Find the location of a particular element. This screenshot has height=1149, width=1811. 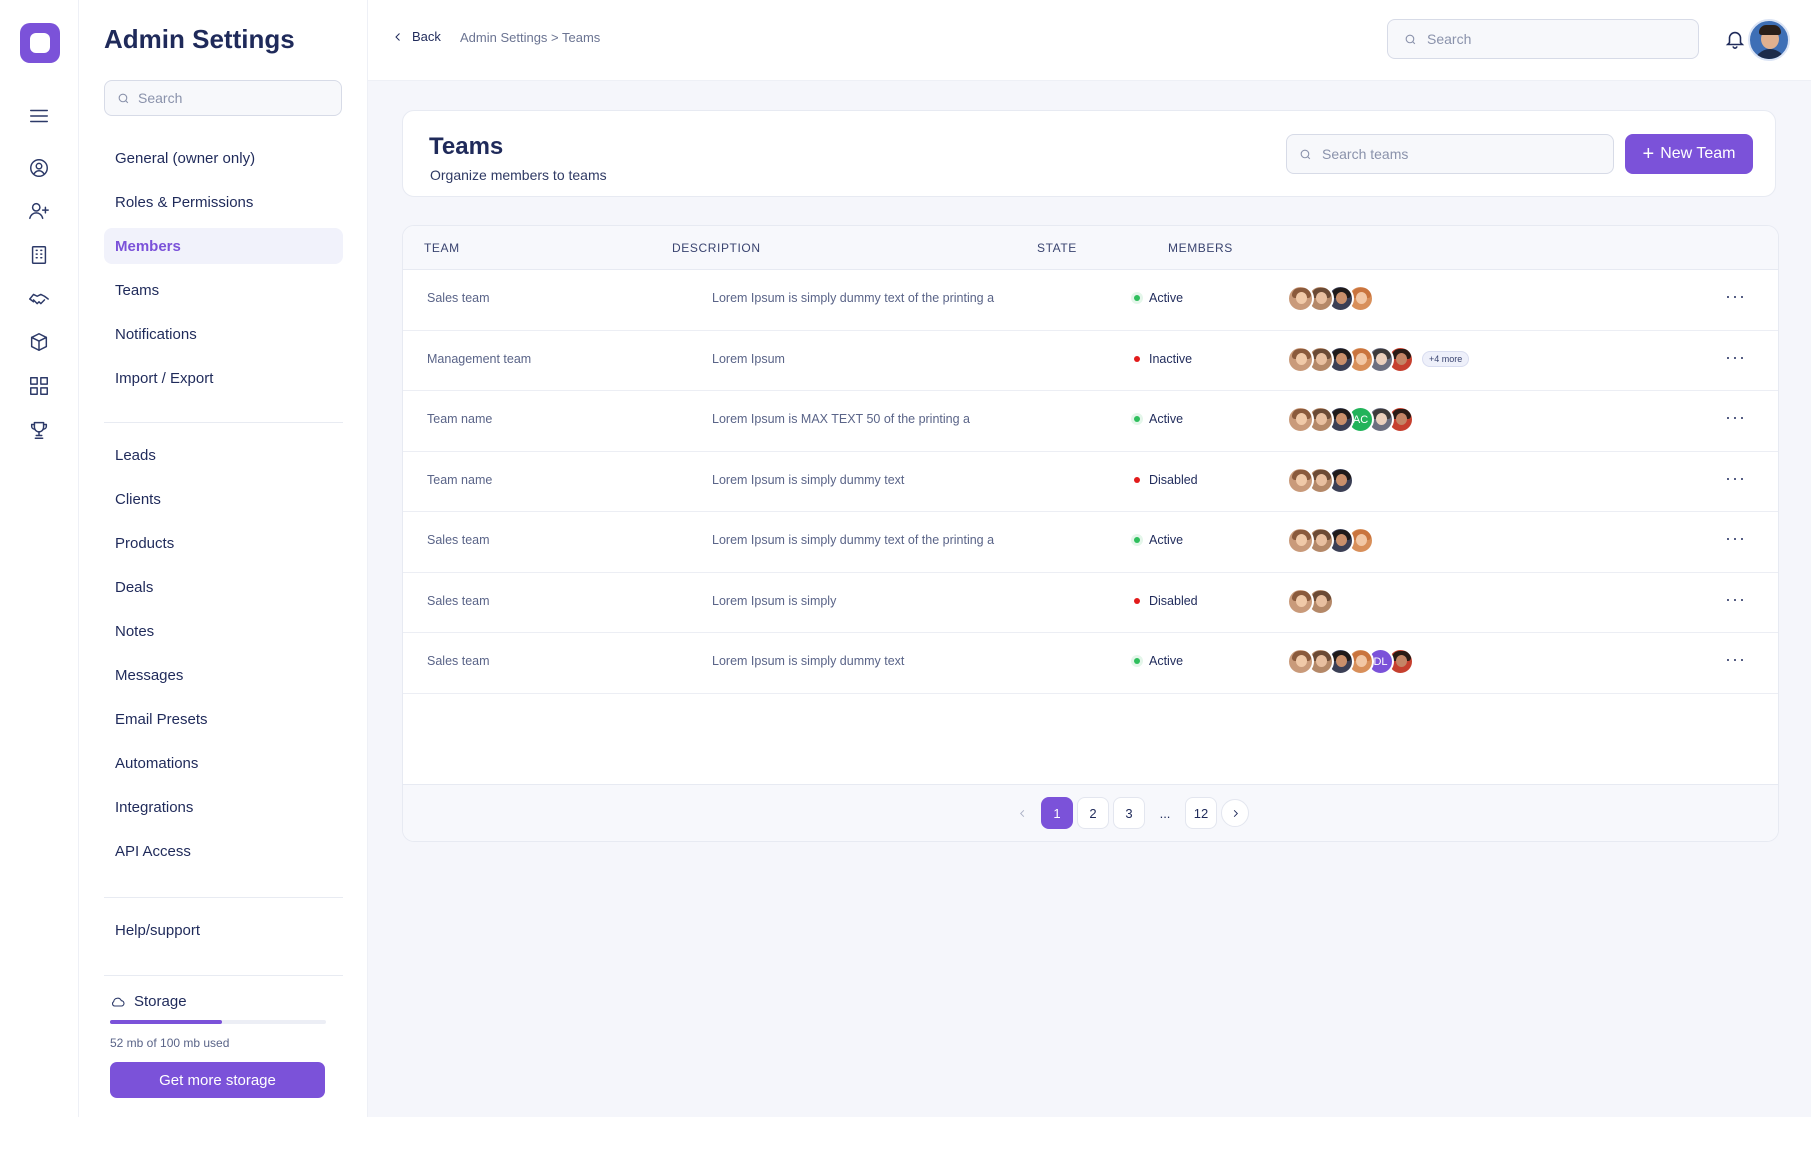

column-header-description: DESCRIPTION is located at coordinates (716, 248).